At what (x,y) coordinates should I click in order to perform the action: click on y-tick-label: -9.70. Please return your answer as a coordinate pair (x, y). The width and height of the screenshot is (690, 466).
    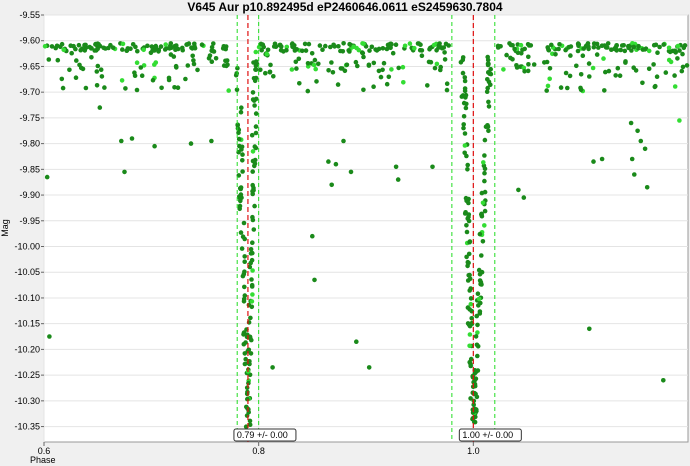
    Looking at the image, I should click on (29, 92).